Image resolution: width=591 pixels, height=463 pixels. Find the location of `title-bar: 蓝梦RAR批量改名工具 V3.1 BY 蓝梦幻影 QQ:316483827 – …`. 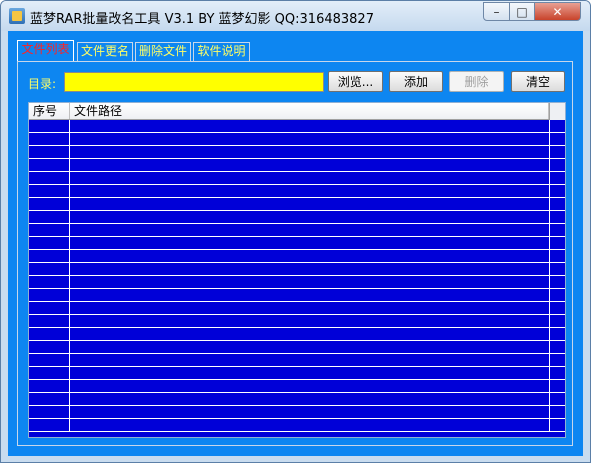

title-bar: 蓝梦RAR批量改名工具 V3.1 BY 蓝梦幻影 QQ:316483827 – … is located at coordinates (295, 16).